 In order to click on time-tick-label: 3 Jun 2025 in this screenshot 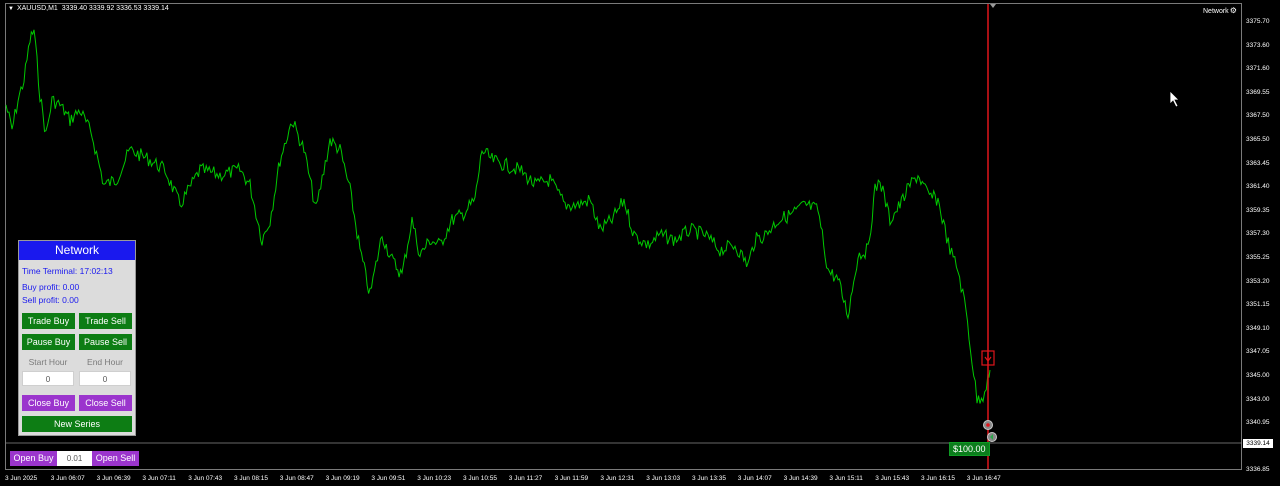, I will do `click(21, 478)`.